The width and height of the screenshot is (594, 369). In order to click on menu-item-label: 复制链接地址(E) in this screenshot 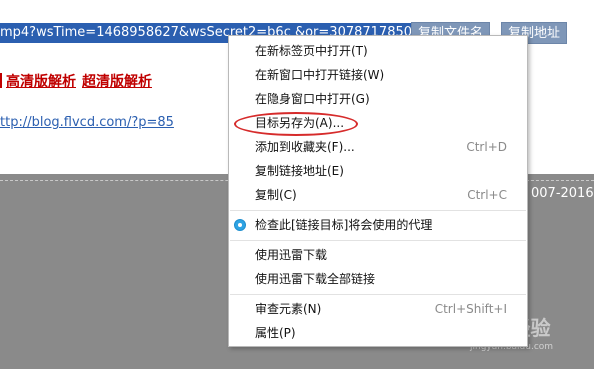, I will do `click(299, 171)`.